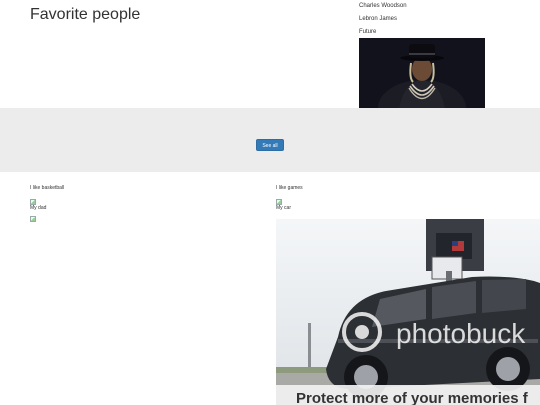 The height and width of the screenshot is (405, 540). I want to click on page-title: Favorite people, so click(85, 14).